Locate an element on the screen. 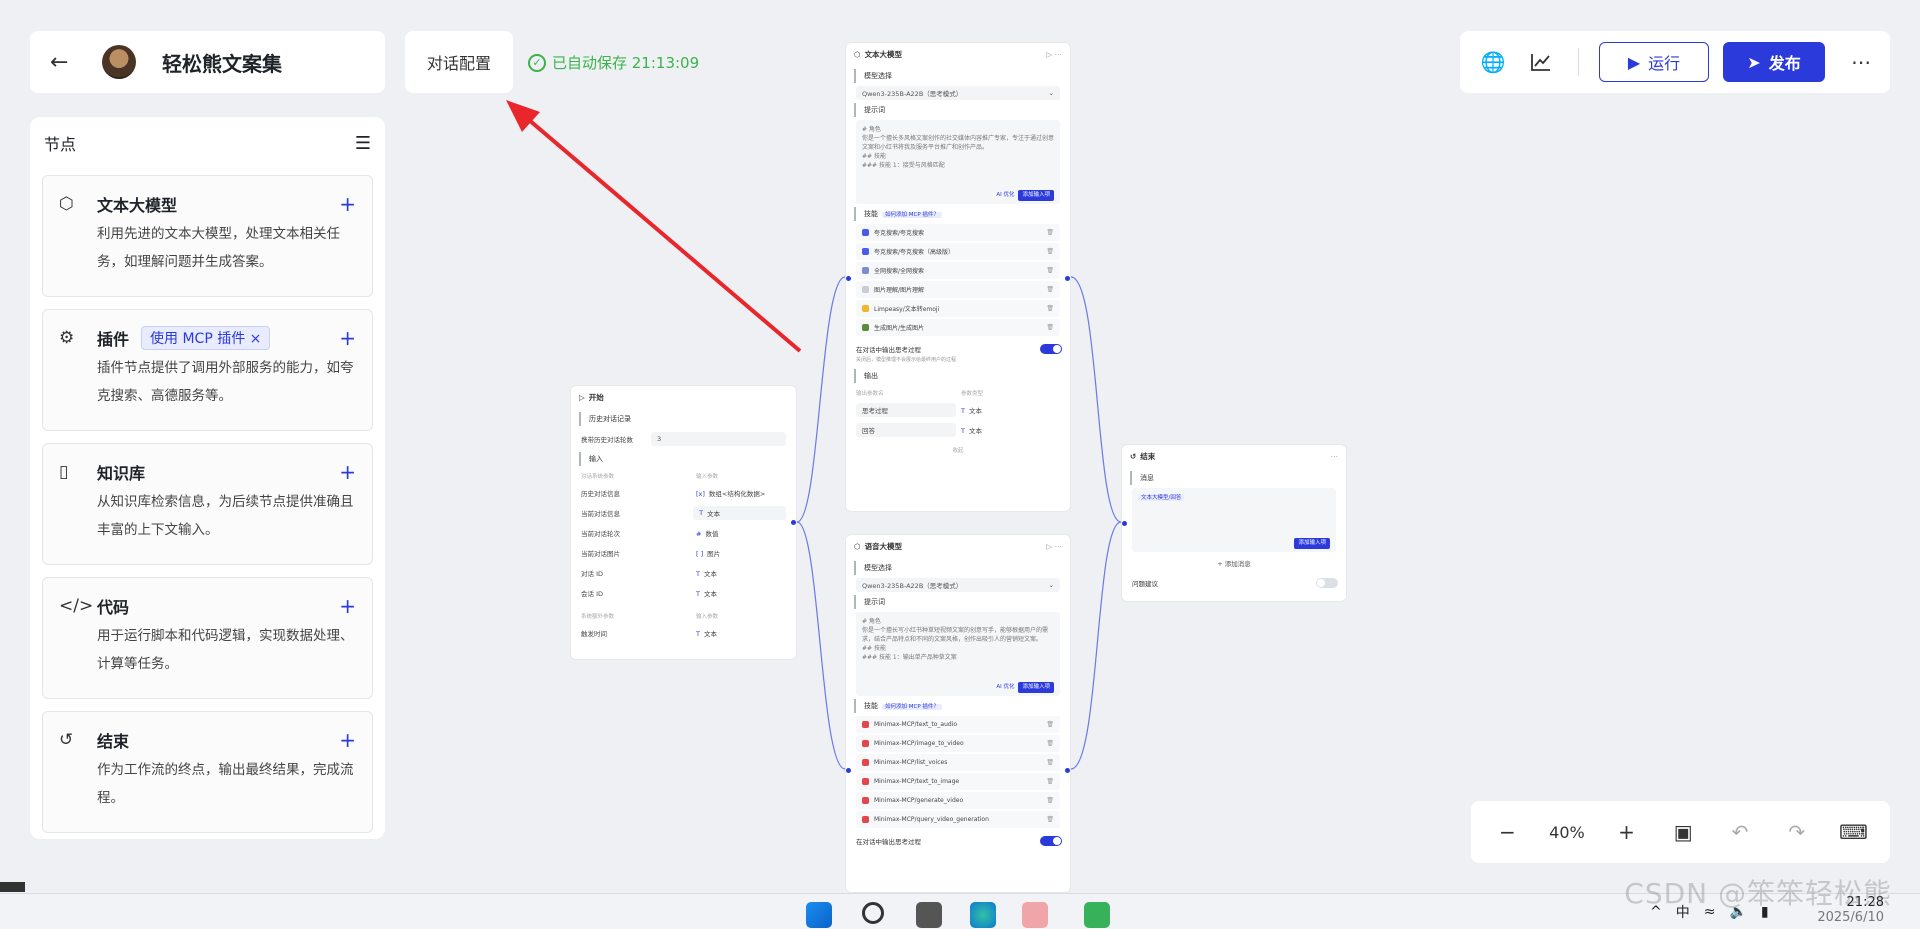 The image size is (1920, 929). output-row: 思考过程 T 文本 is located at coordinates (958, 410).